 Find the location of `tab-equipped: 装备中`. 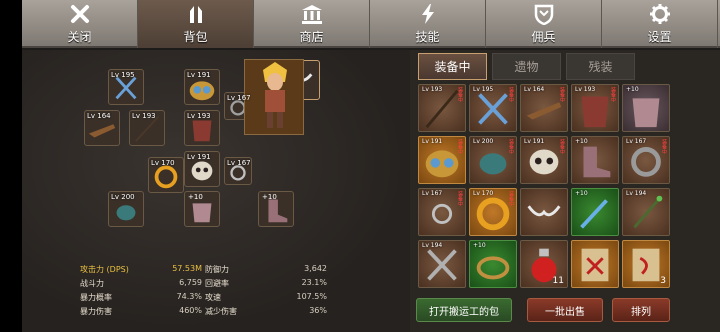

tab-equipped: 装备中 is located at coordinates (452, 66).